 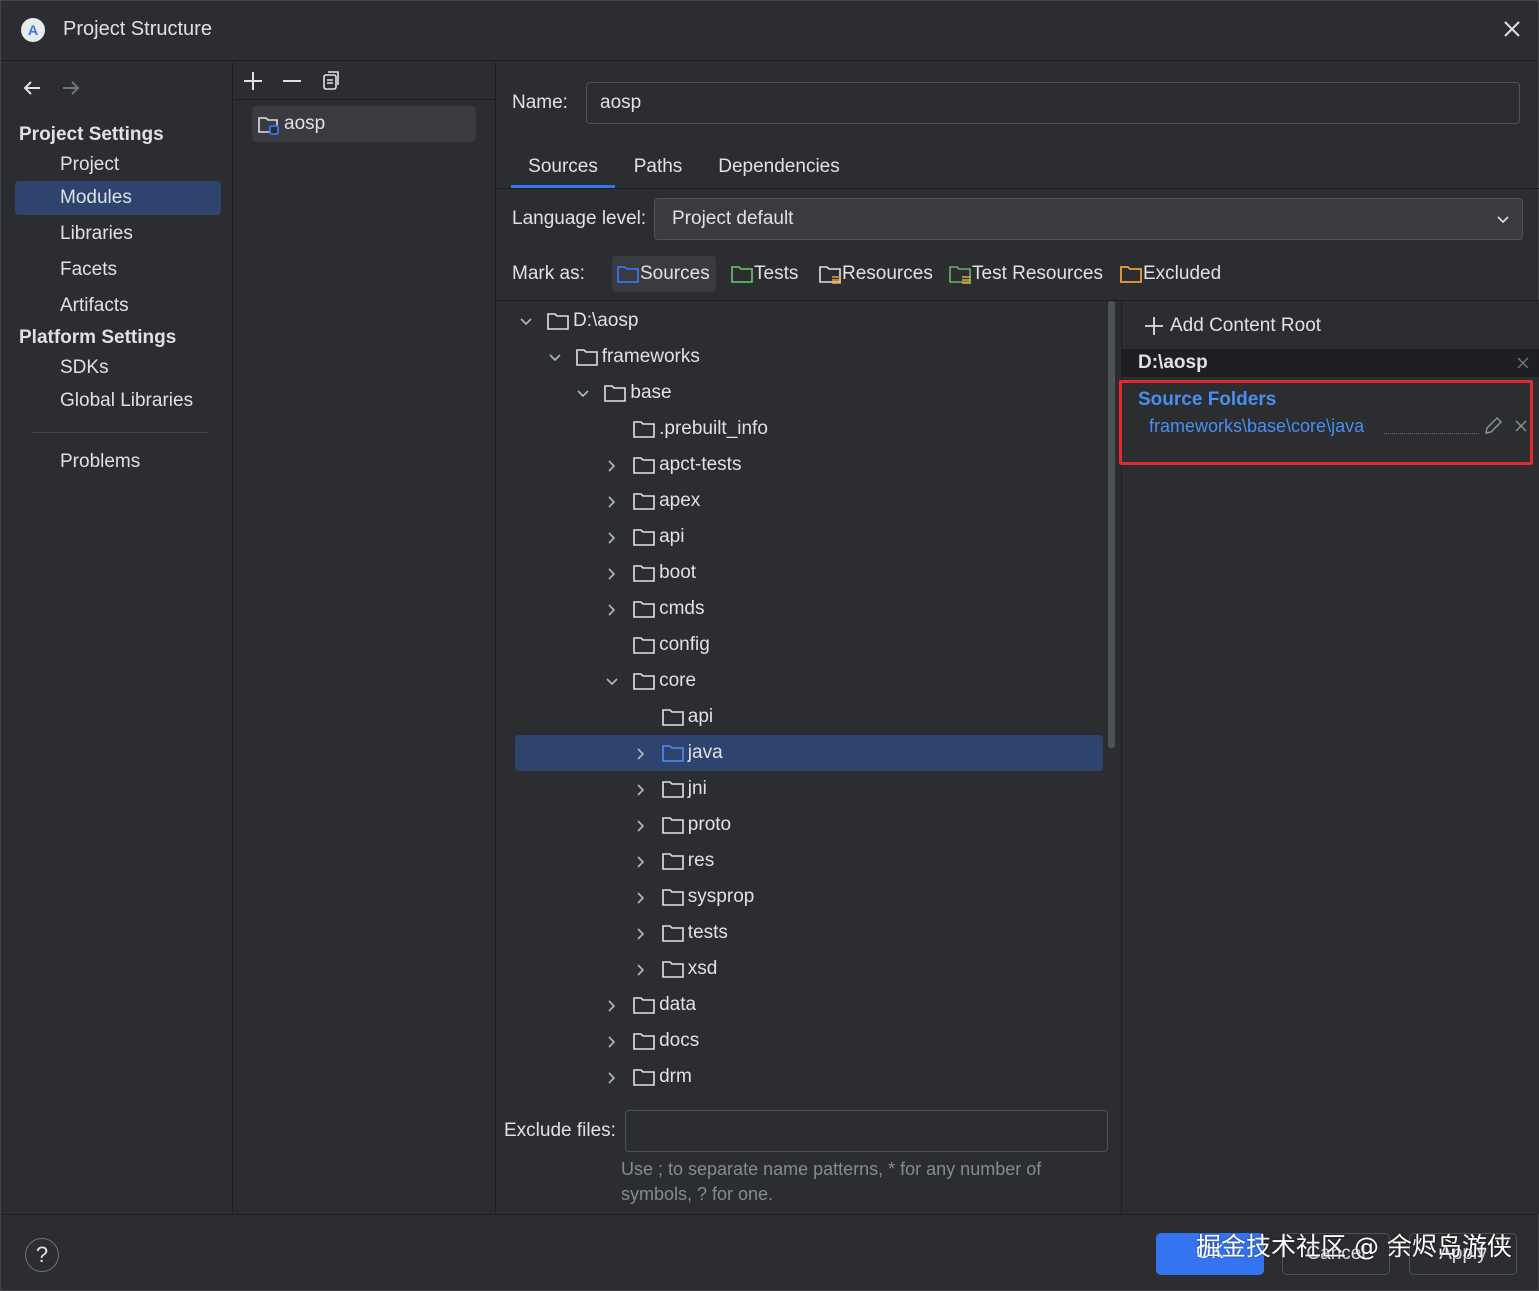 What do you see at coordinates (118, 198) in the screenshot?
I see `nav-item-modules: Modules` at bounding box center [118, 198].